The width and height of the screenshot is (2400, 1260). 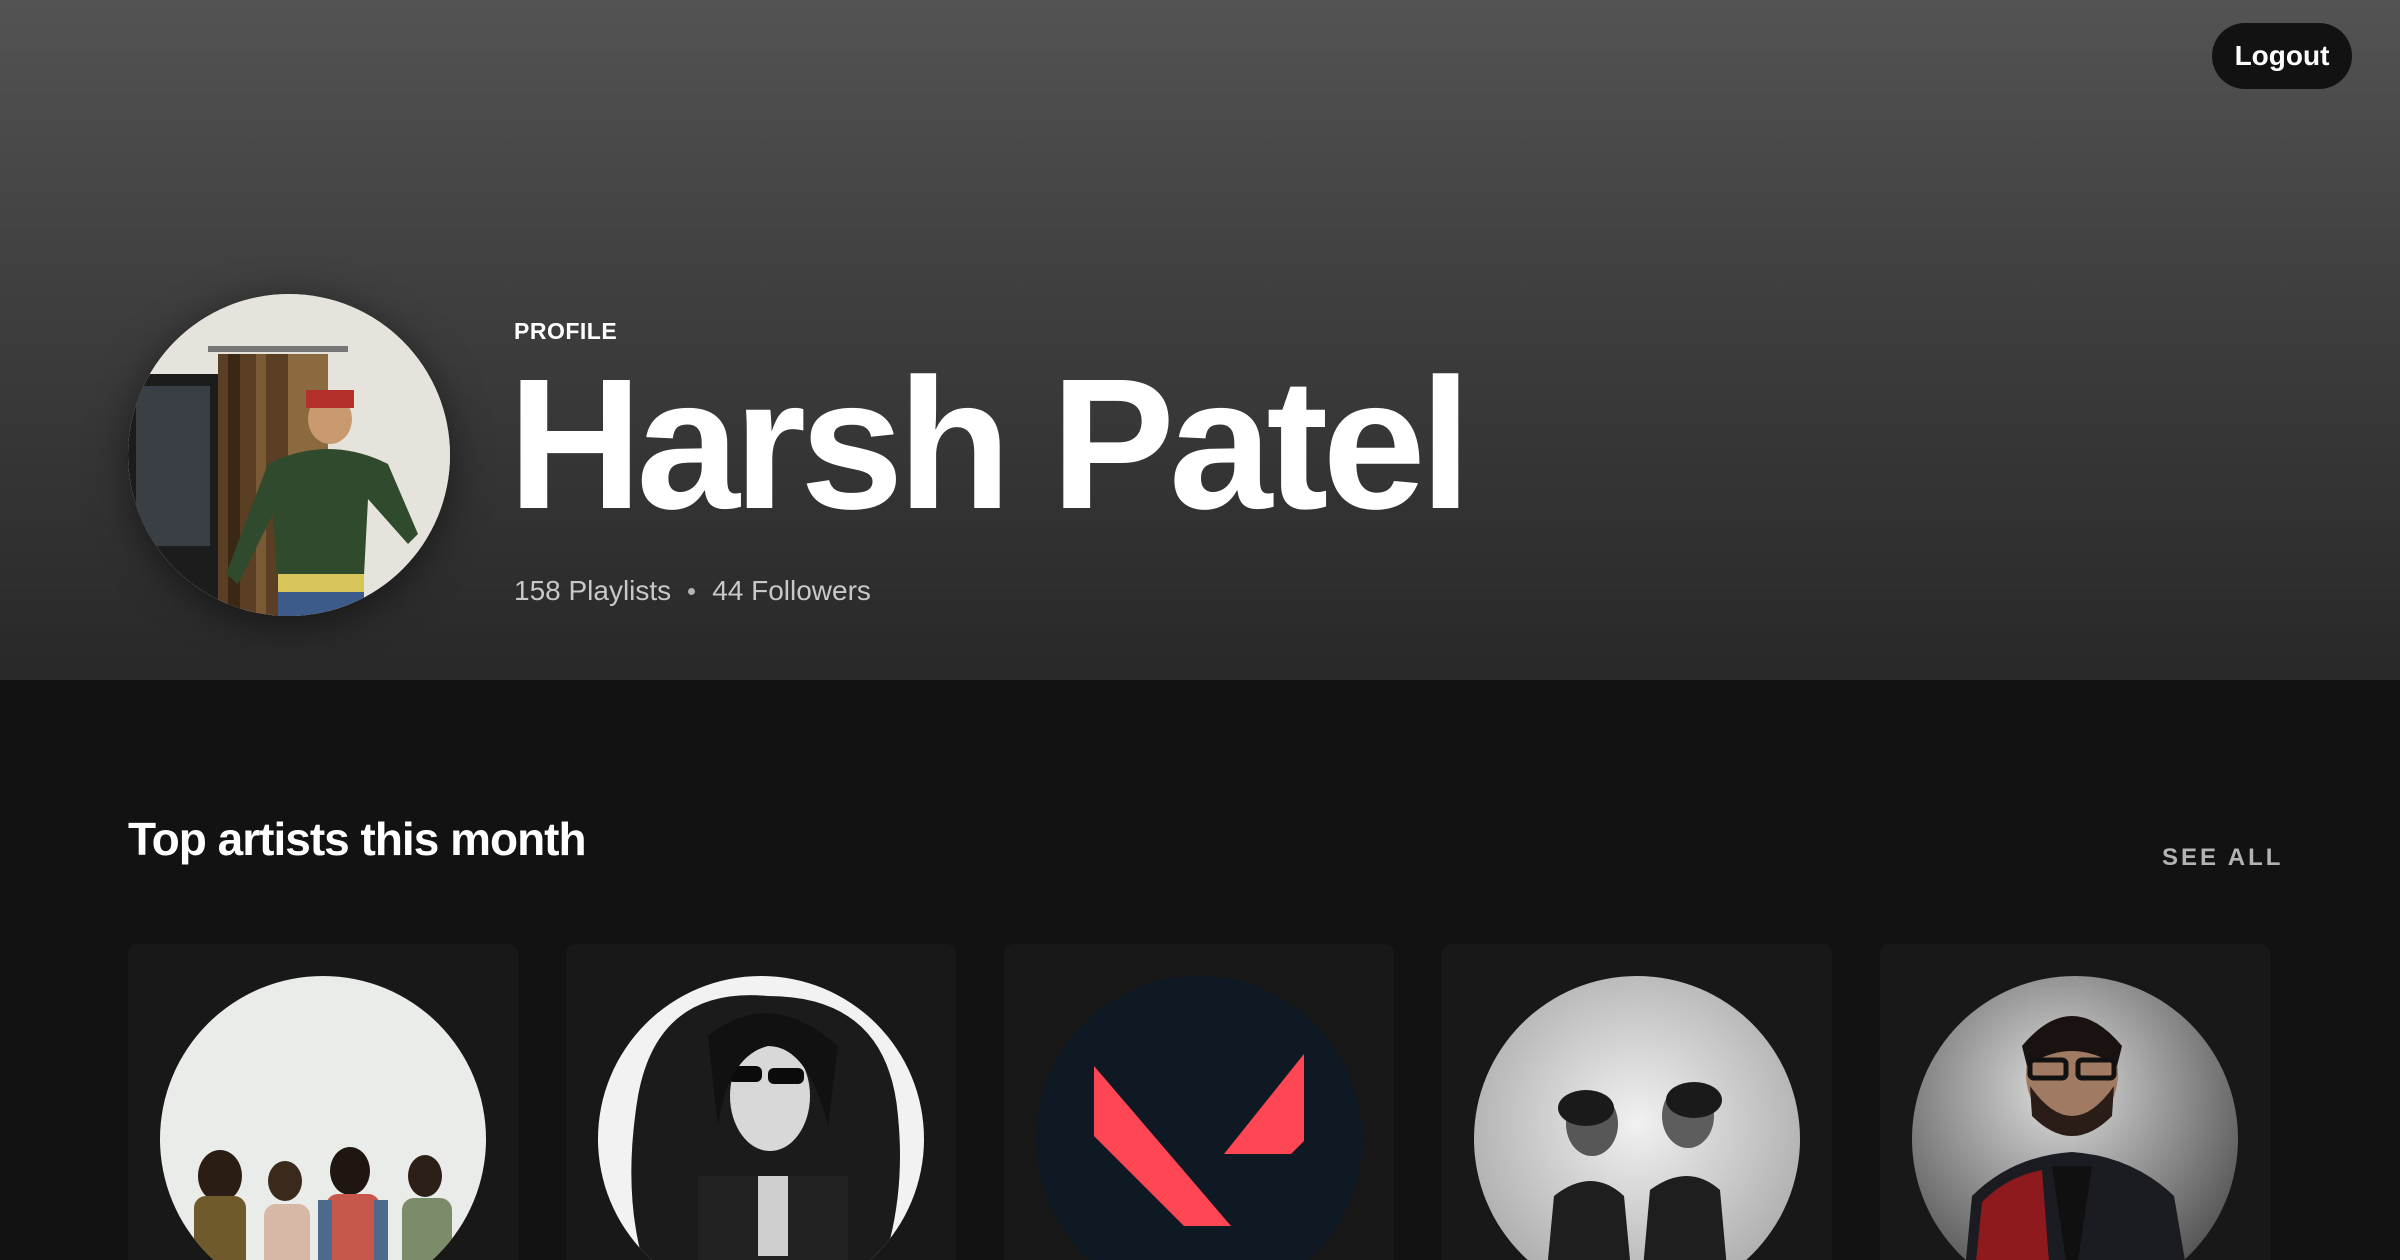 What do you see at coordinates (2282, 56) in the screenshot?
I see `logout-button: Logout` at bounding box center [2282, 56].